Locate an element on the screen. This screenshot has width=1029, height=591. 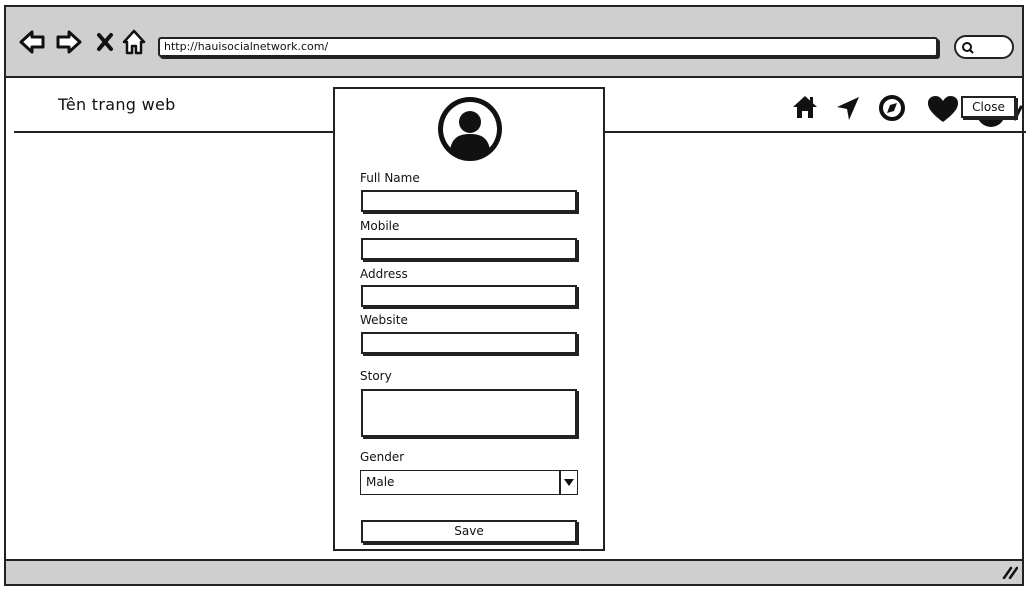
url-bar: http://hauisocialnetwork.com/ is located at coordinates (548, 47).